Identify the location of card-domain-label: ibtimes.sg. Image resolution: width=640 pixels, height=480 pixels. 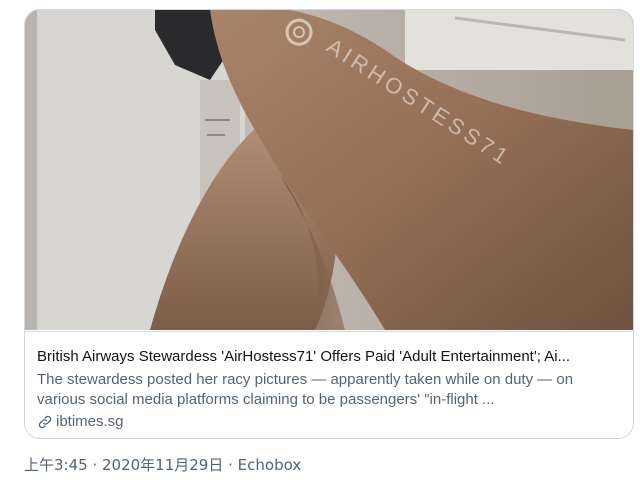
(90, 421).